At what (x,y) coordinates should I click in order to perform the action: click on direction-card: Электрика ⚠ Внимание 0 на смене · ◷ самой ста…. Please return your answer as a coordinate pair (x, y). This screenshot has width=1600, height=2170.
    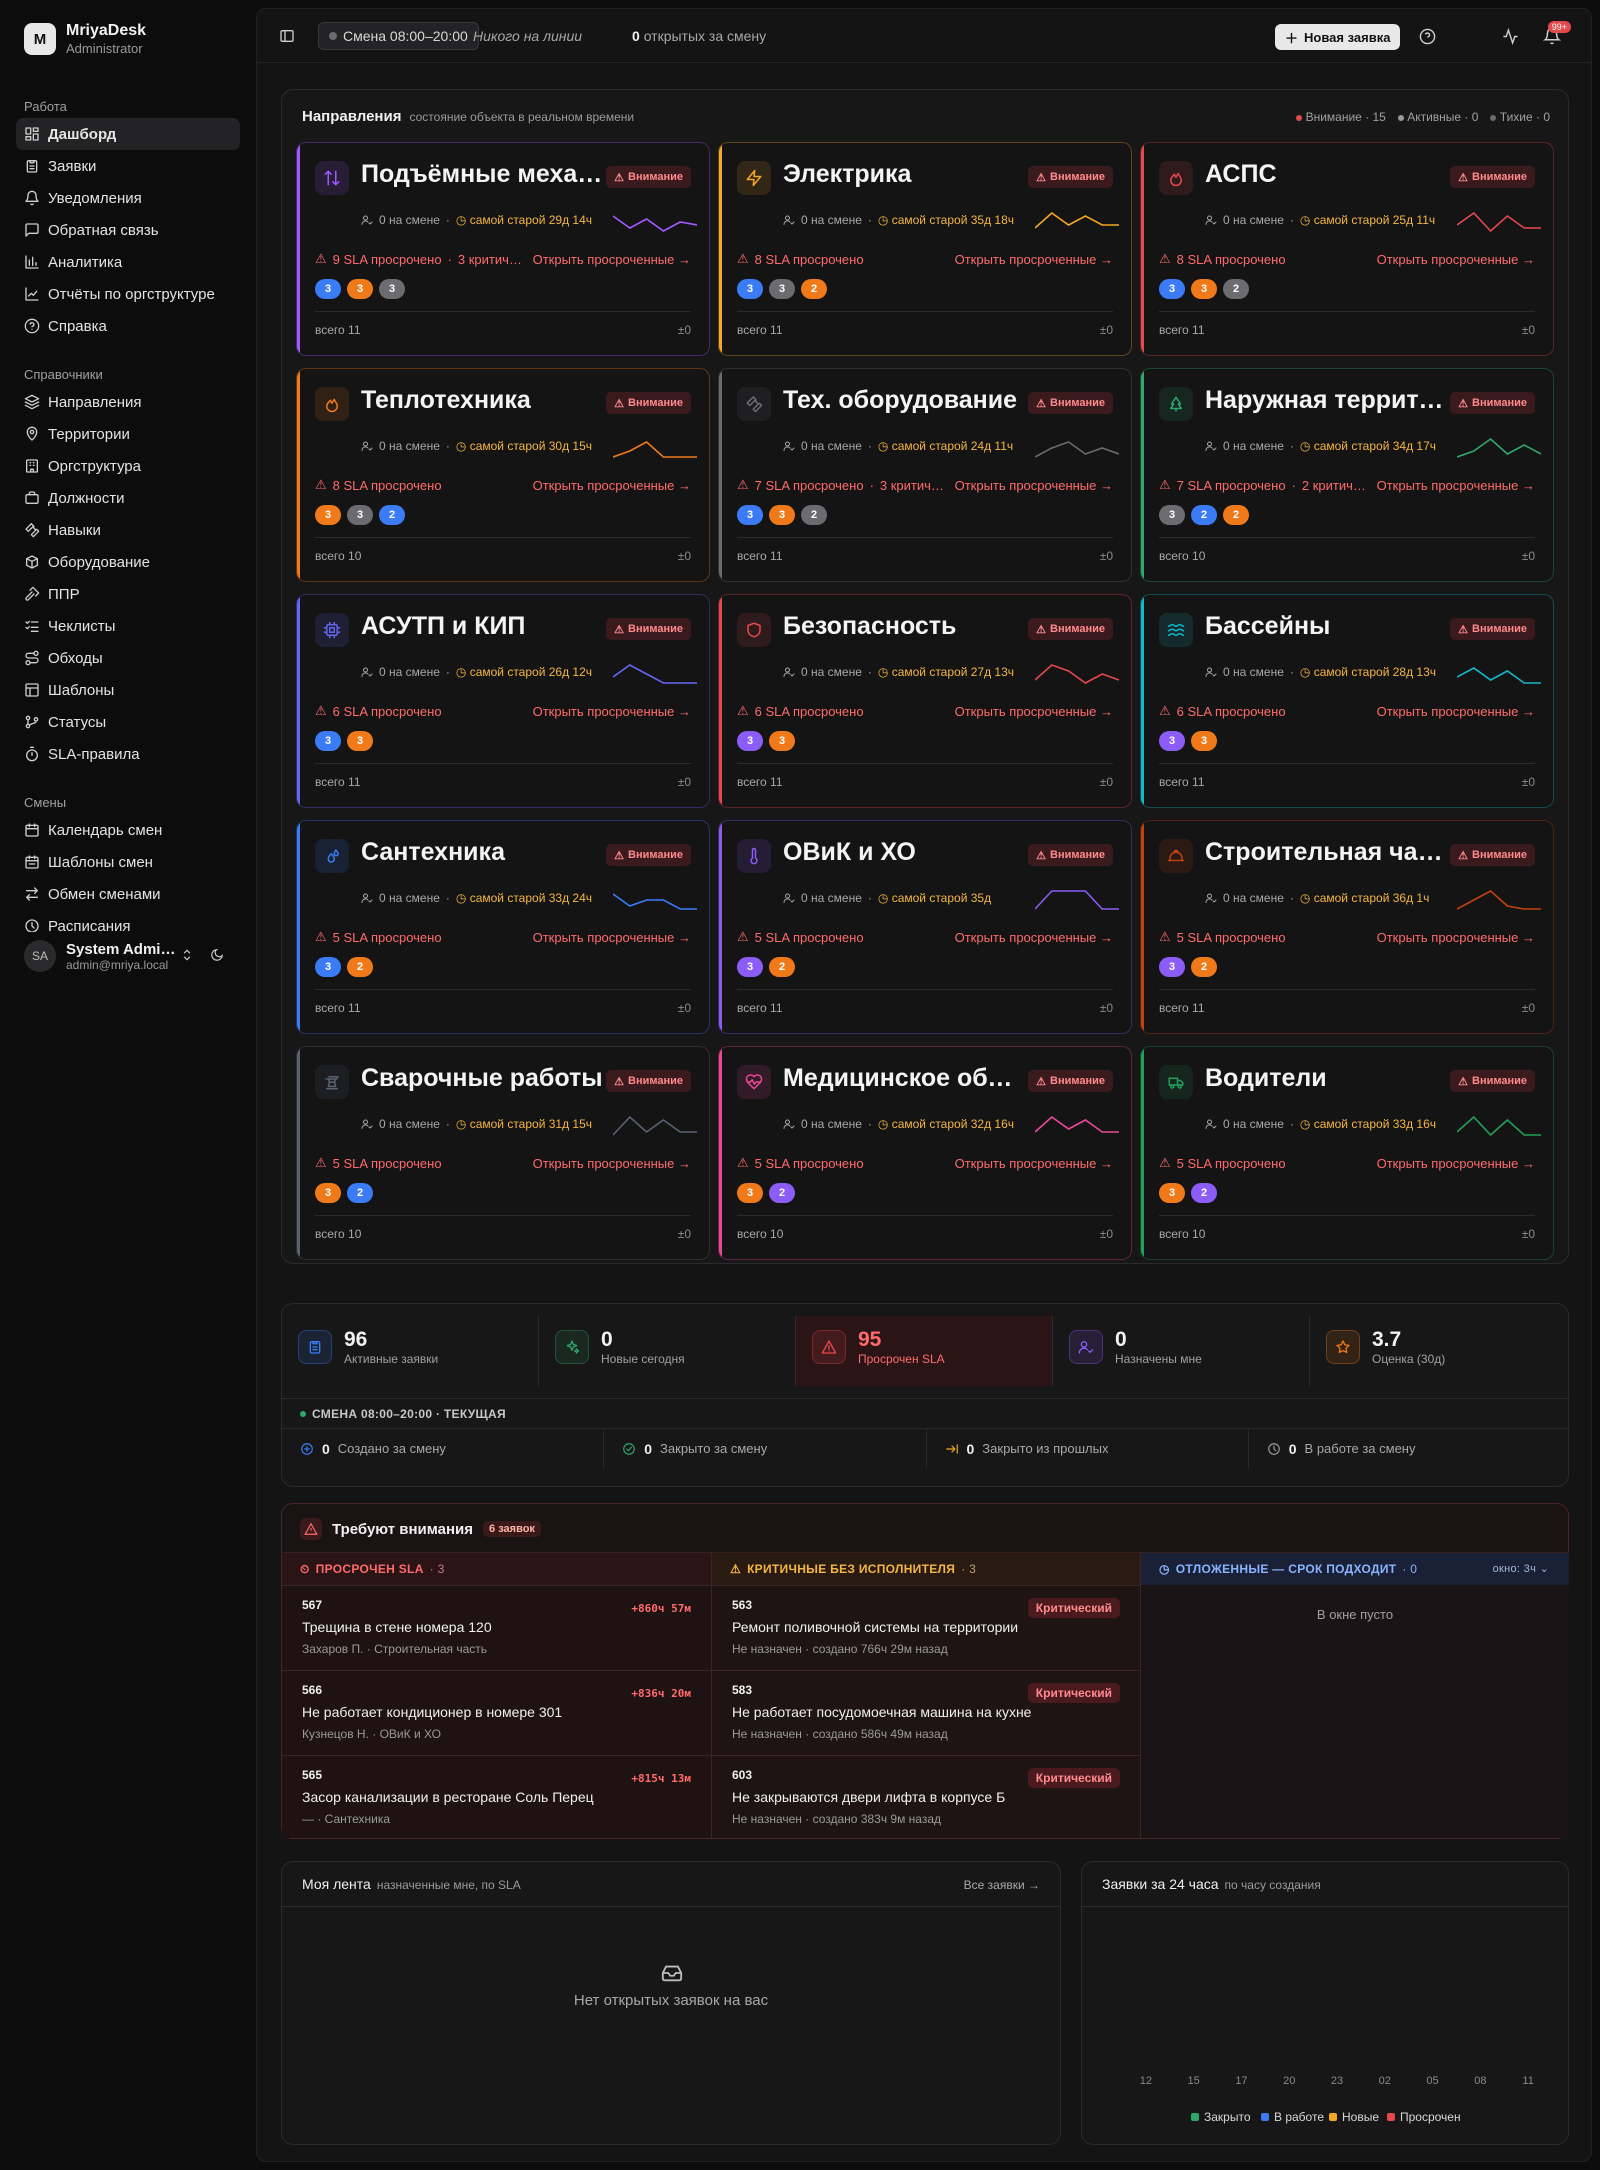
    Looking at the image, I should click on (925, 249).